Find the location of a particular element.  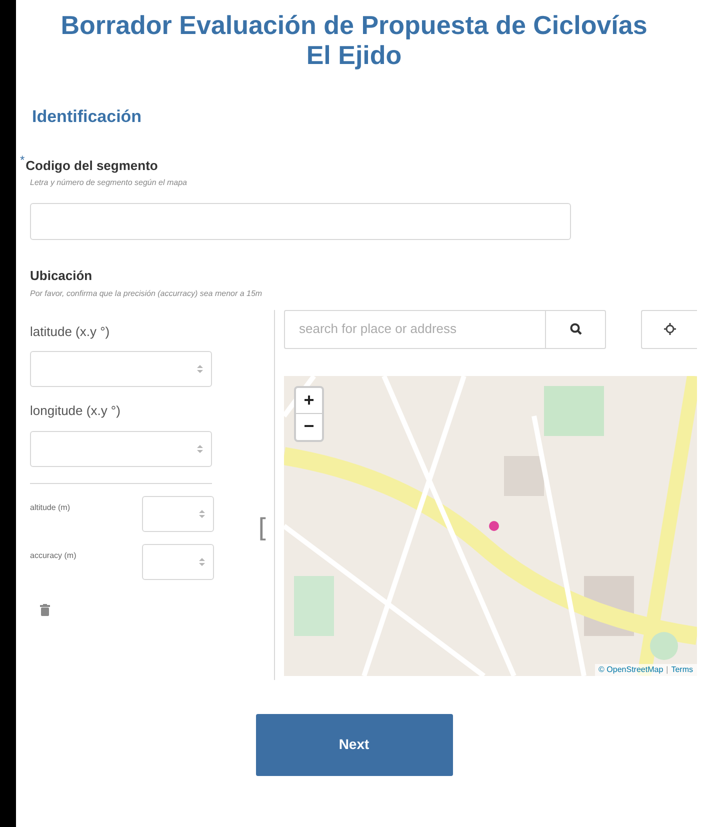

terms-link: Terms is located at coordinates (682, 670).